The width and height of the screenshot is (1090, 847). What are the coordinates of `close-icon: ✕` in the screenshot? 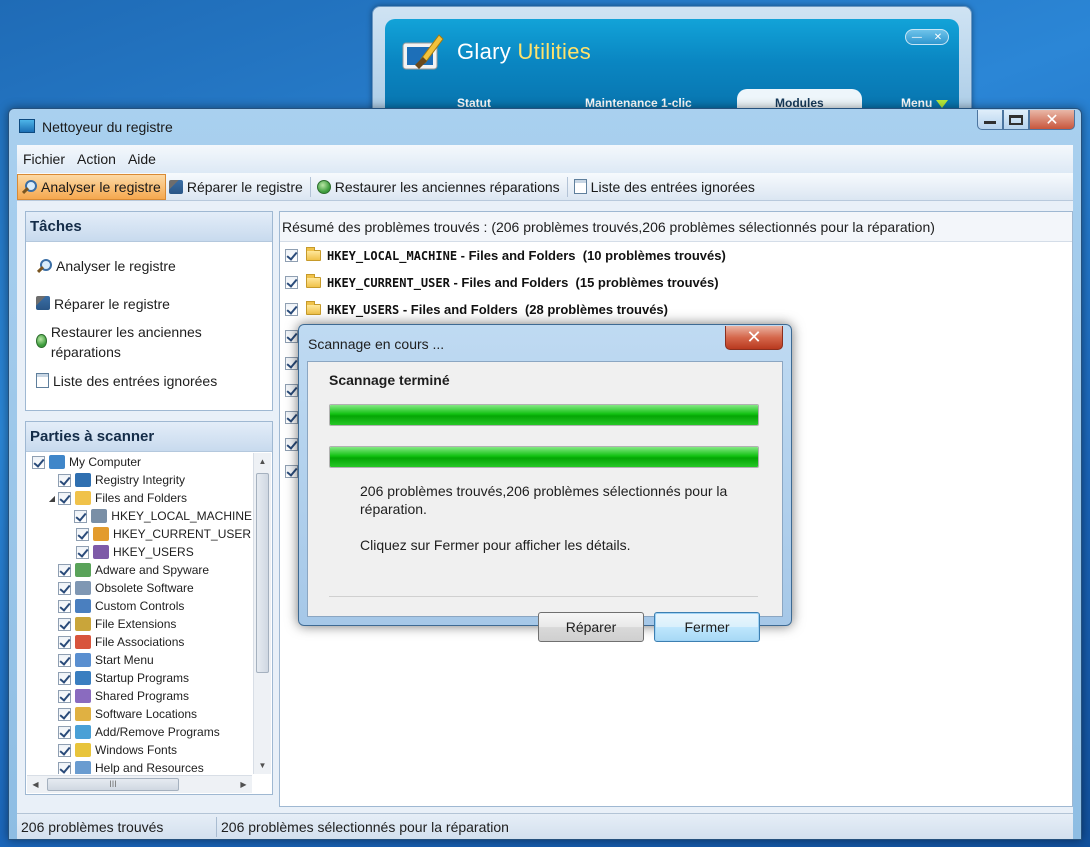 It's located at (938, 37).